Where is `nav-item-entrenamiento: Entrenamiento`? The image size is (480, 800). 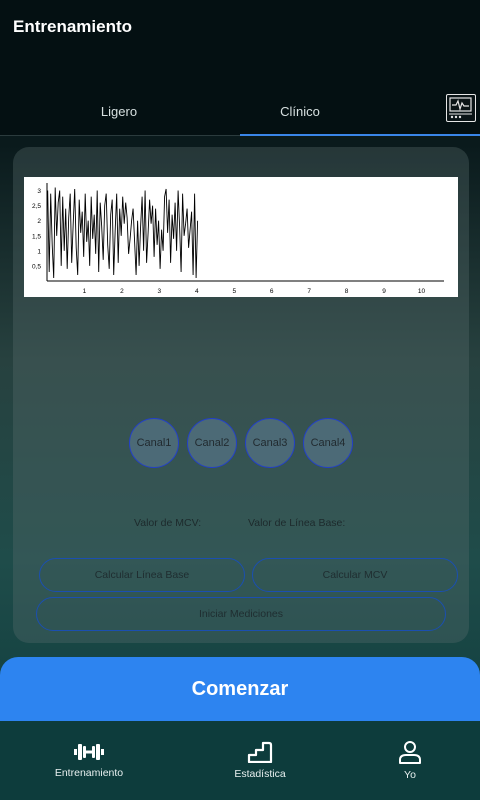
nav-item-entrenamiento: Entrenamiento is located at coordinates (89, 760).